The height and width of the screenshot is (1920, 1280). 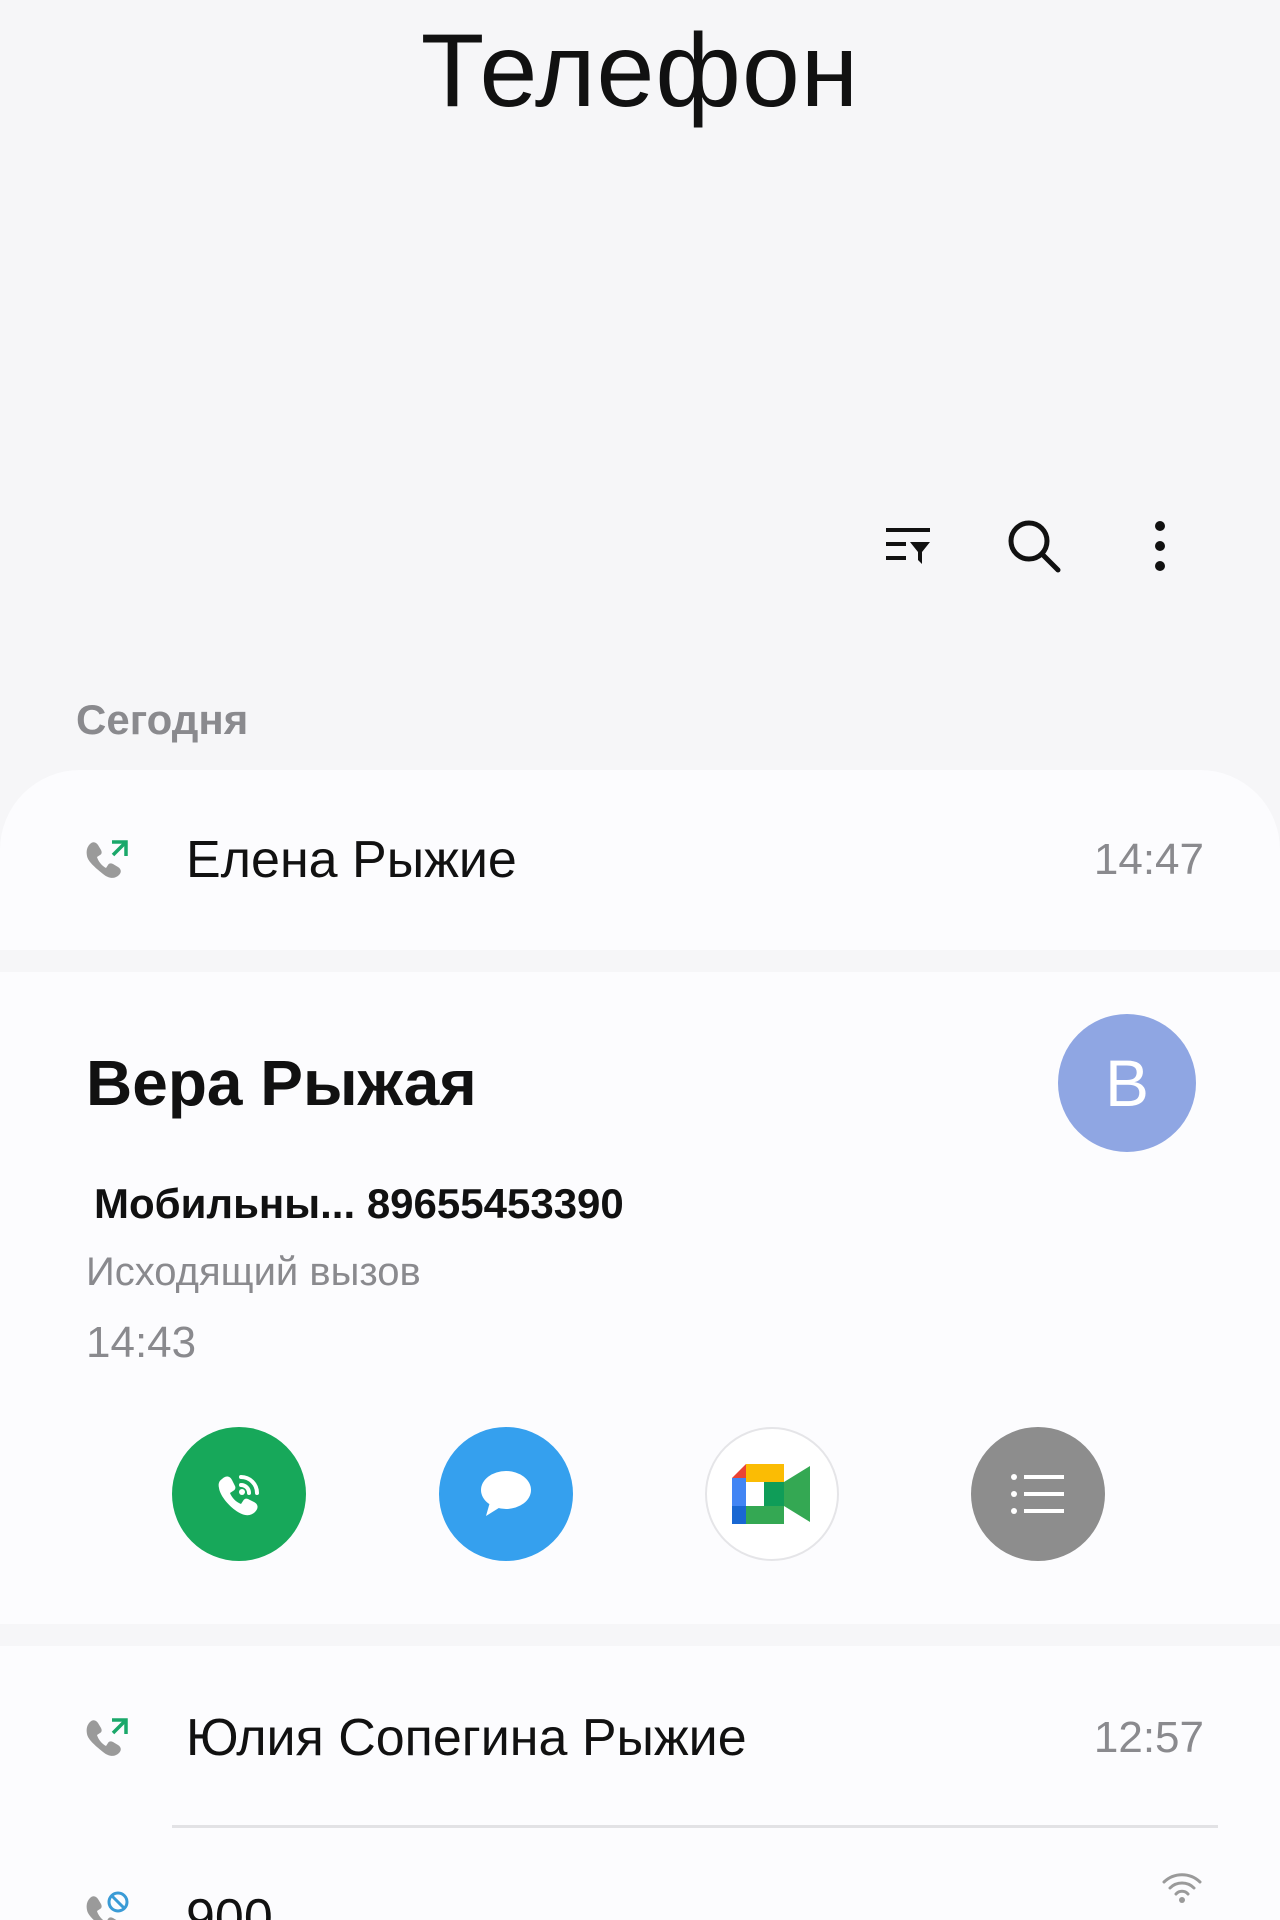 I want to click on wifi-call-button, so click(x=239, y=1494).